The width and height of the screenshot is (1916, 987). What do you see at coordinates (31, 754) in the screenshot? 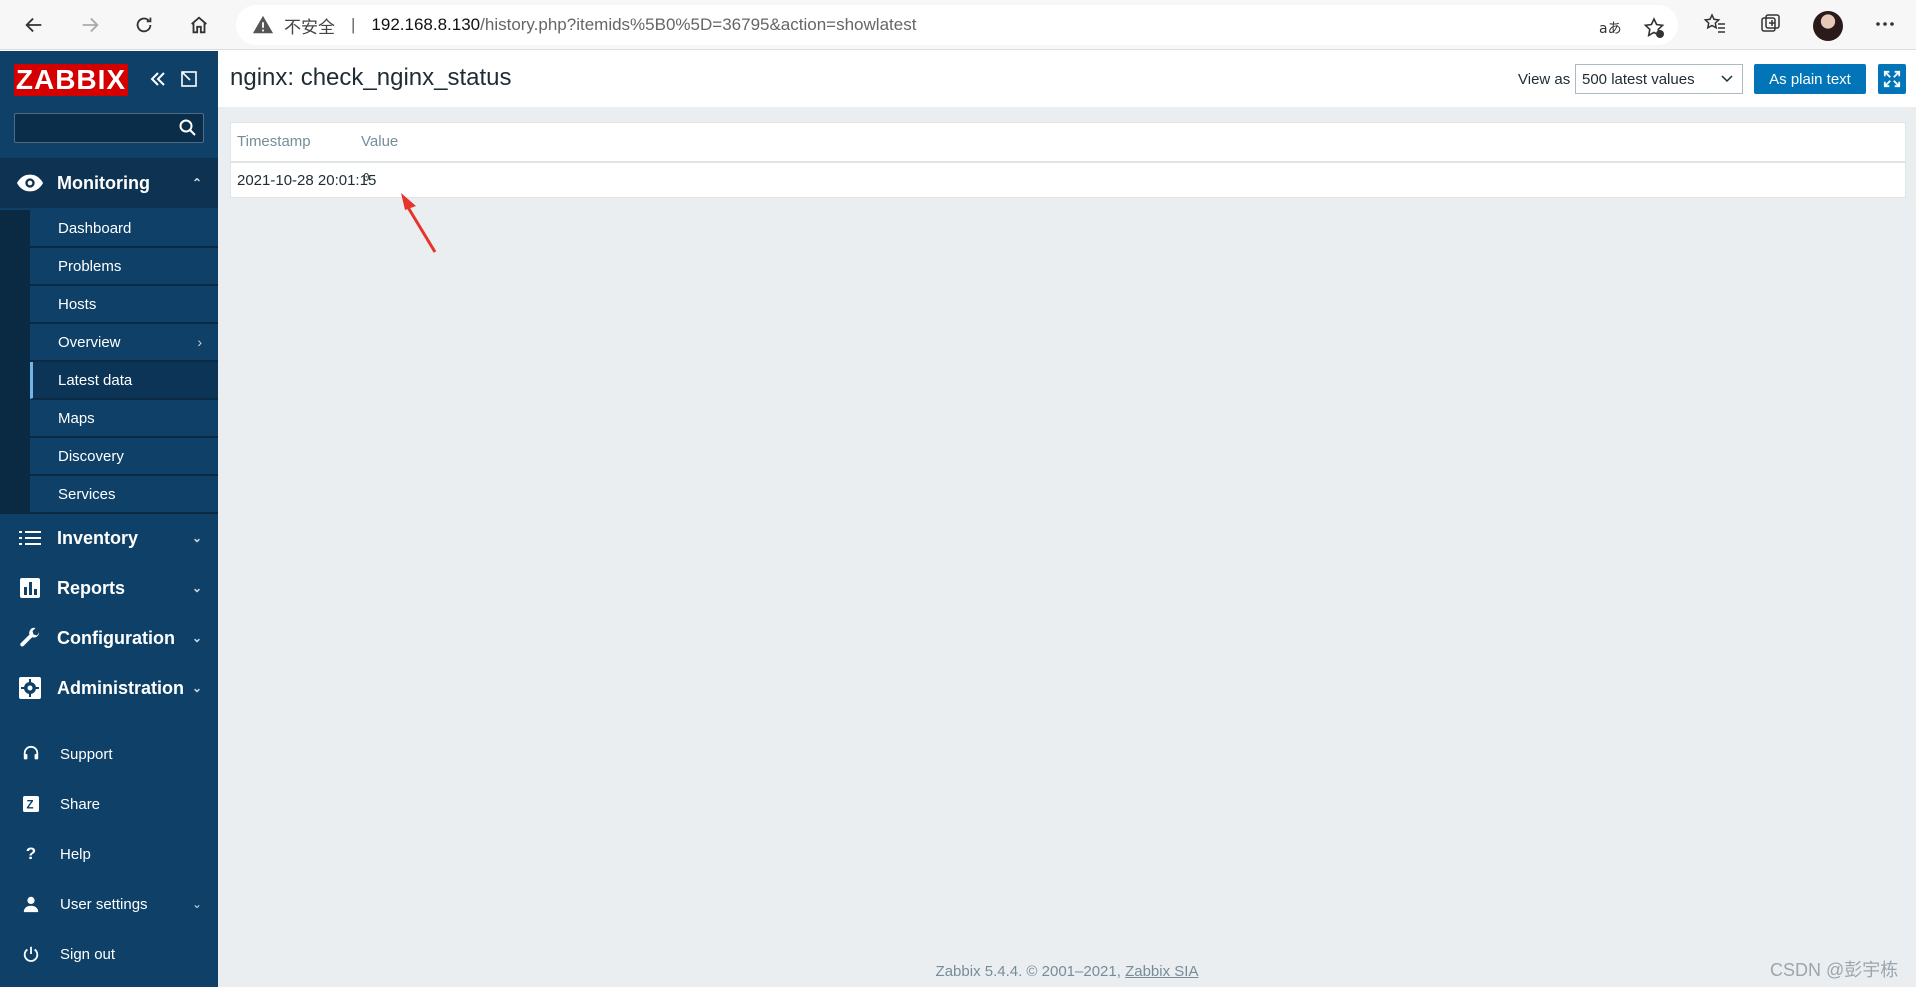
I see `headset-icon` at bounding box center [31, 754].